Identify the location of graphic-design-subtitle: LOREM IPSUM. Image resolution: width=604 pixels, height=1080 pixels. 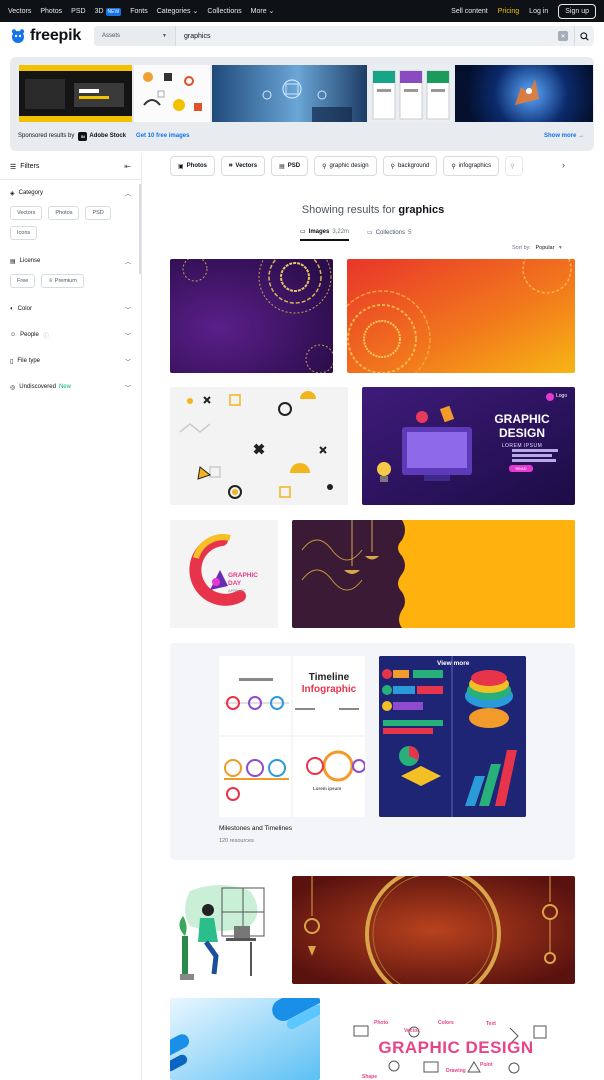
(522, 446).